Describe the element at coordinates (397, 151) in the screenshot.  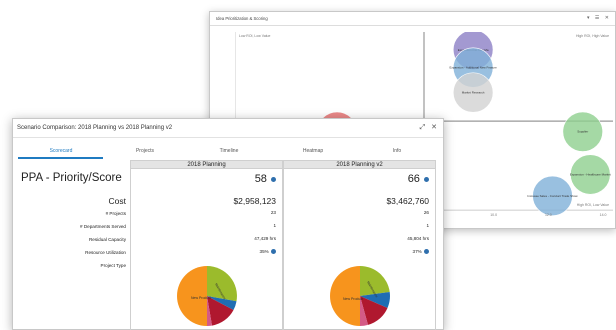
I see `tab-info: Info` at that location.